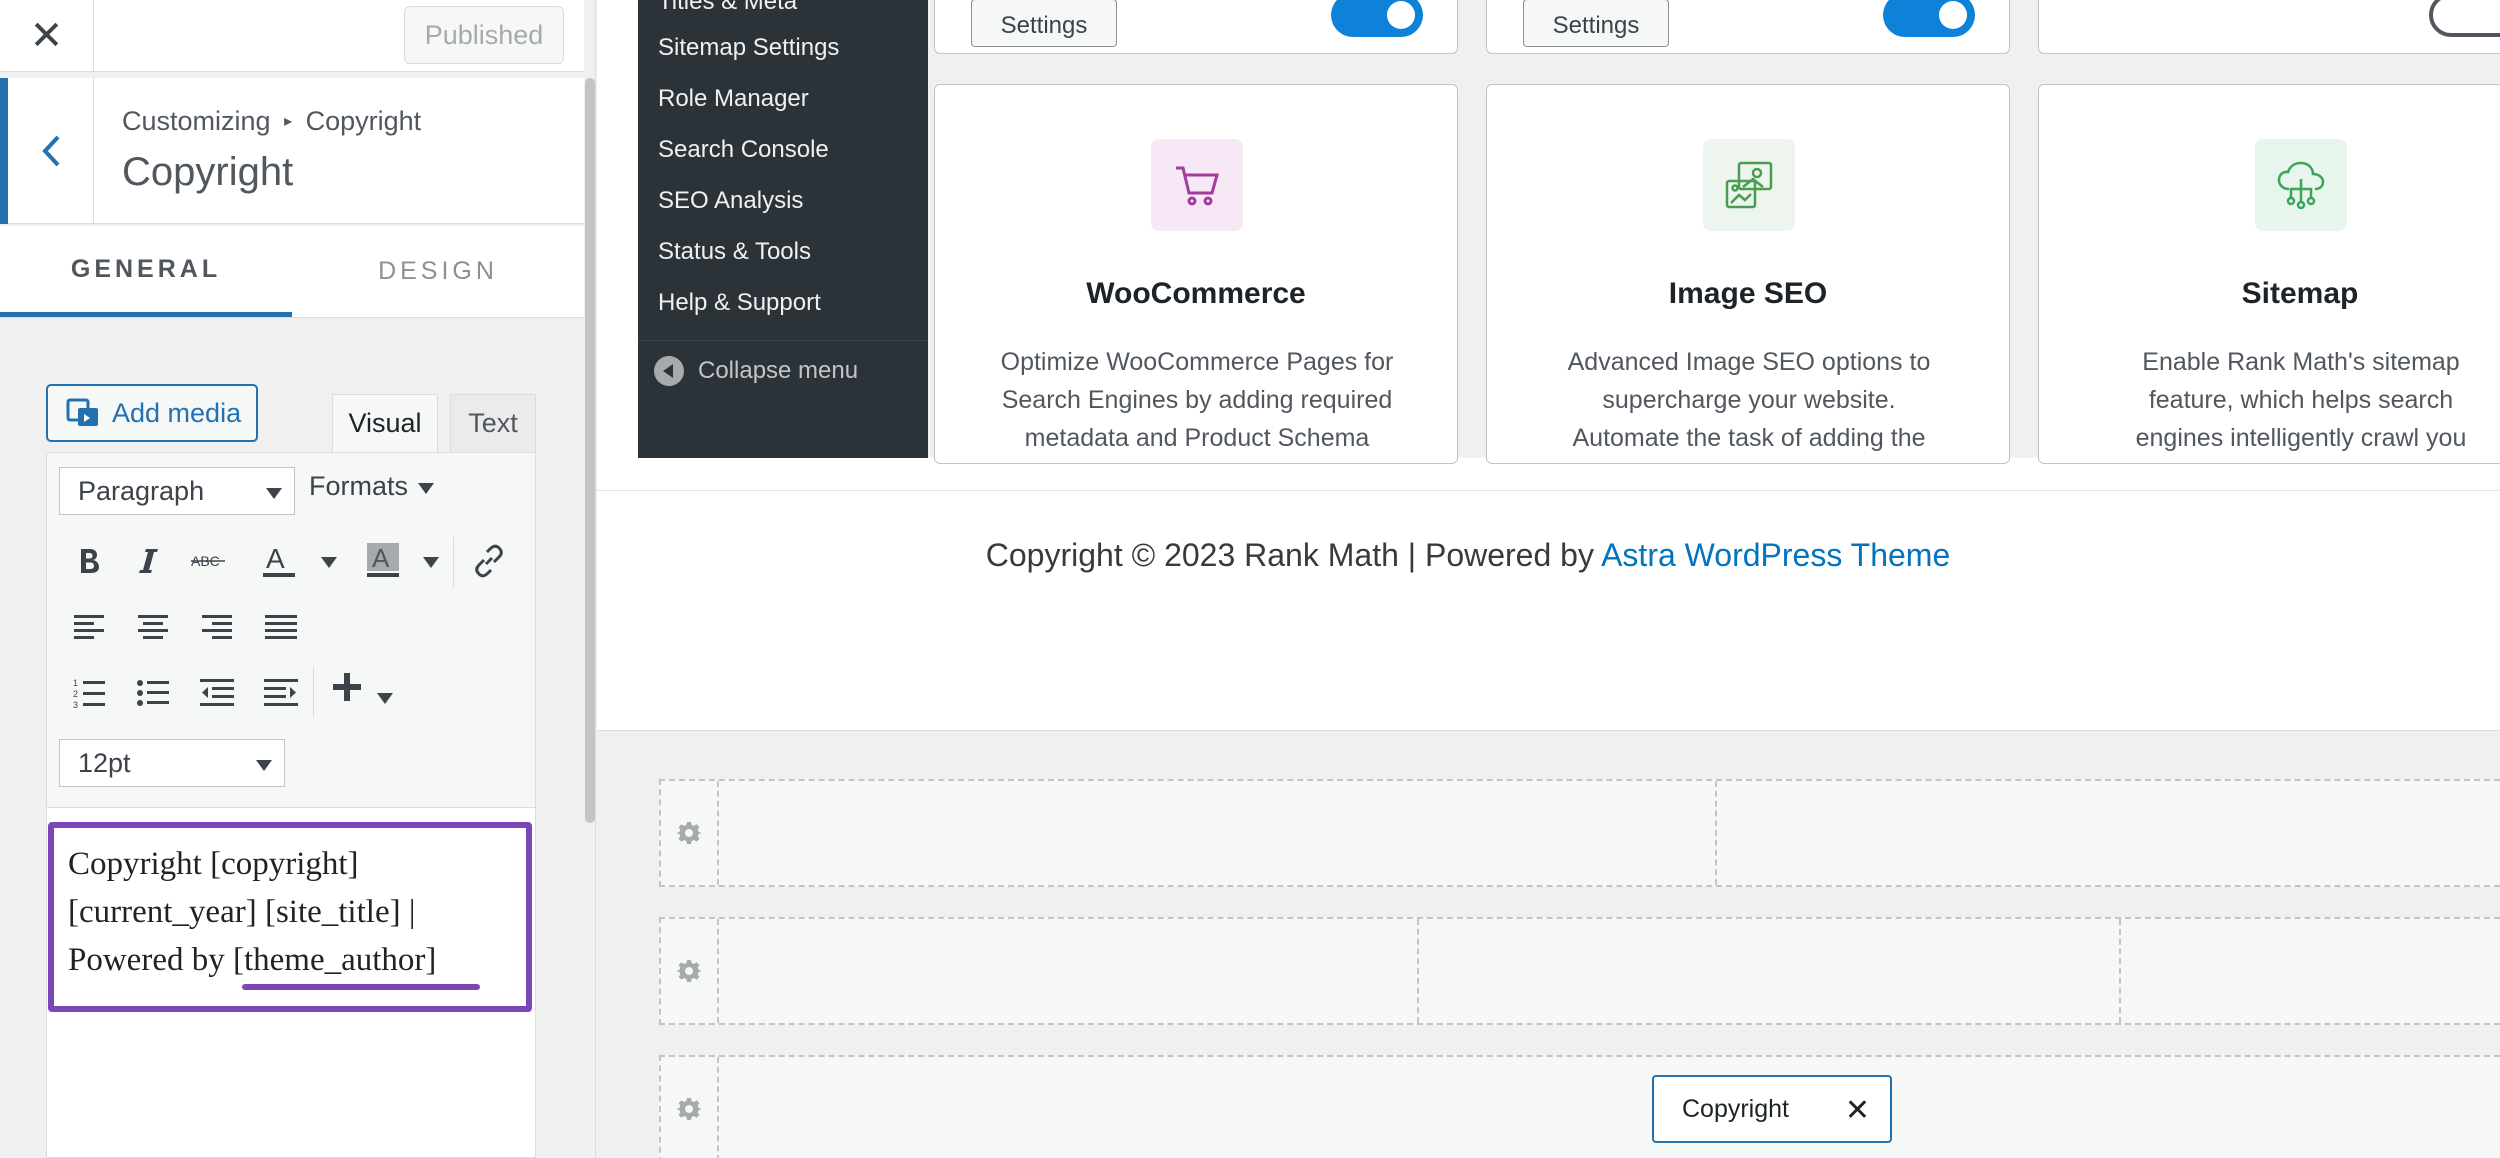  I want to click on svg-text: 3, so click(75, 704).